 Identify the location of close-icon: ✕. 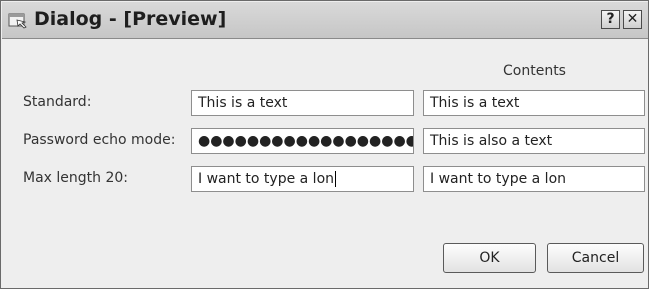
(632, 19).